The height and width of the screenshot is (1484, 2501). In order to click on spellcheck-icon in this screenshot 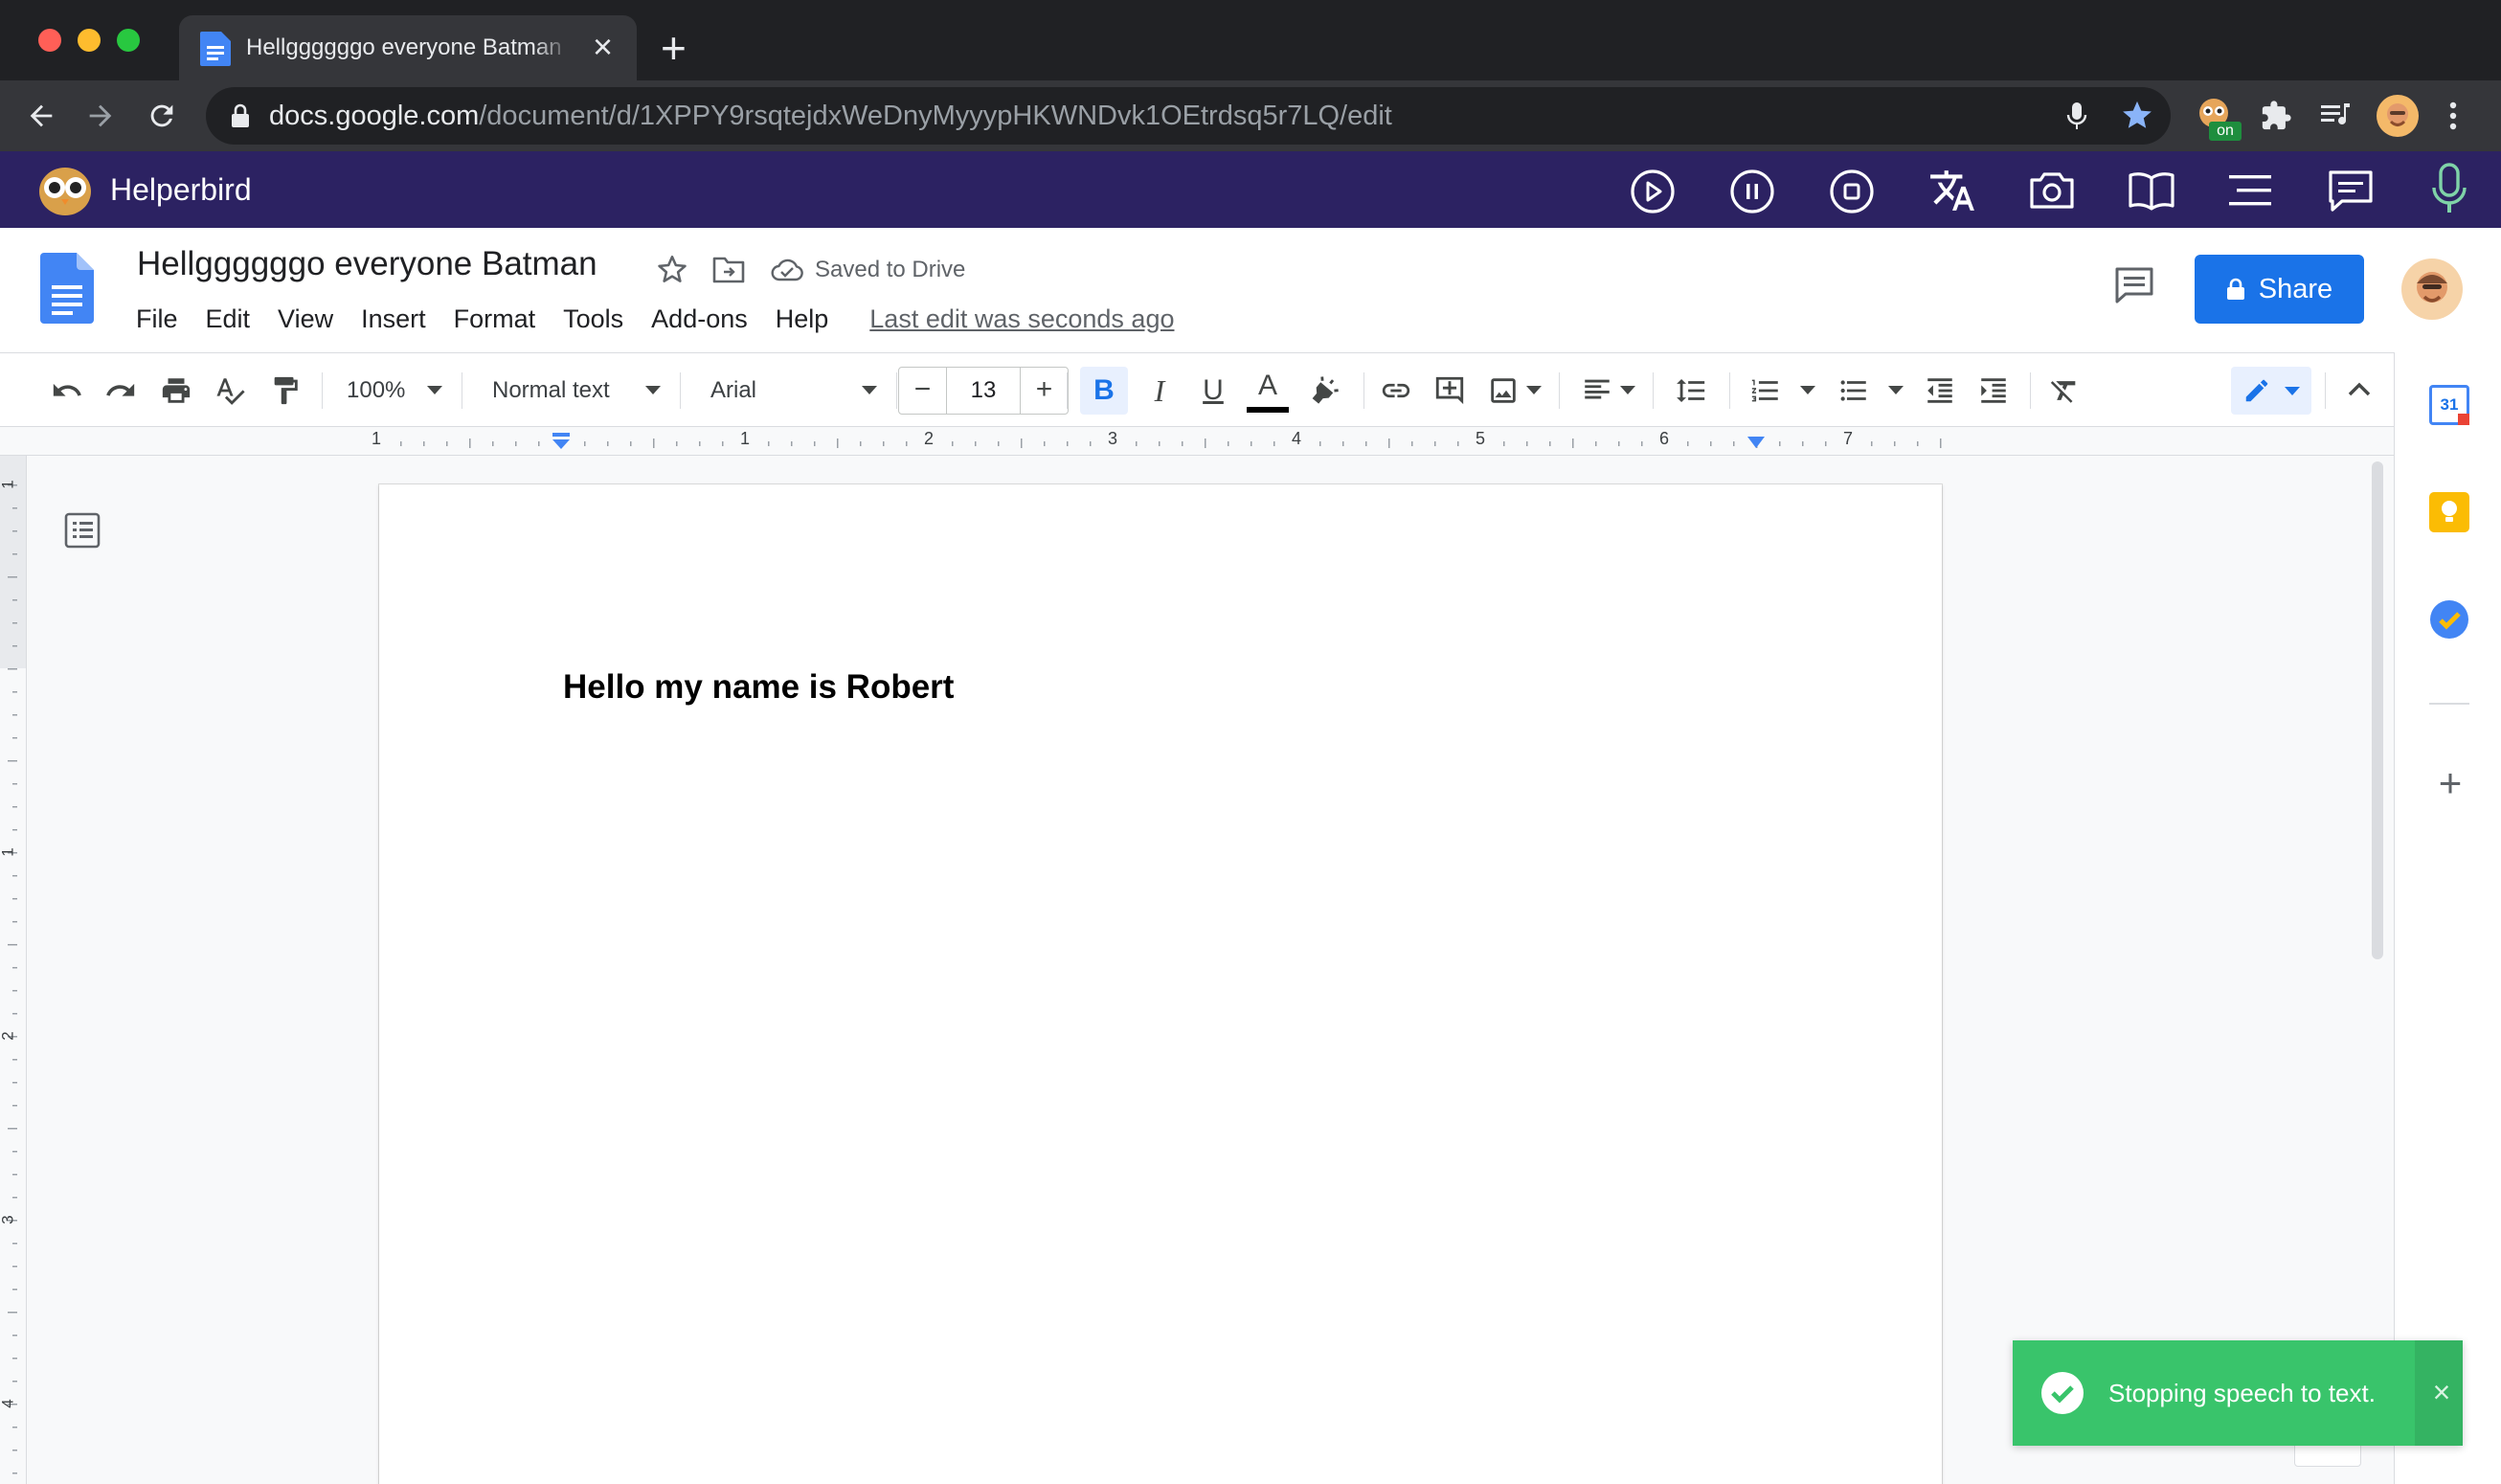, I will do `click(230, 390)`.